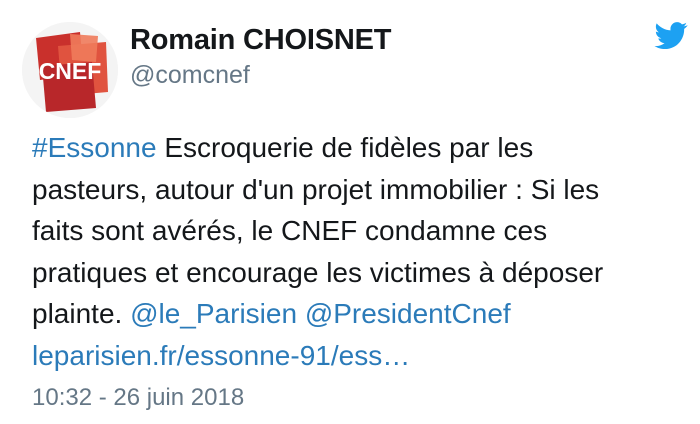  I want to click on tweet-line-1: #Essonne Escroquerie de fidèles par les, so click(357, 148).